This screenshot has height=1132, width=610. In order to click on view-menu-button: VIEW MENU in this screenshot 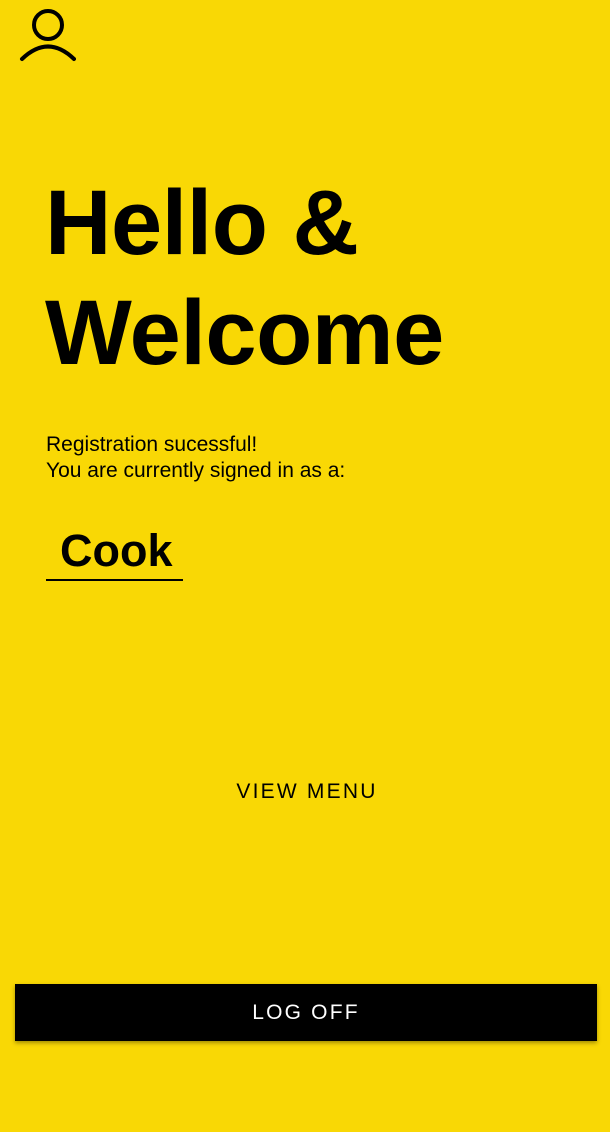, I will do `click(307, 792)`.